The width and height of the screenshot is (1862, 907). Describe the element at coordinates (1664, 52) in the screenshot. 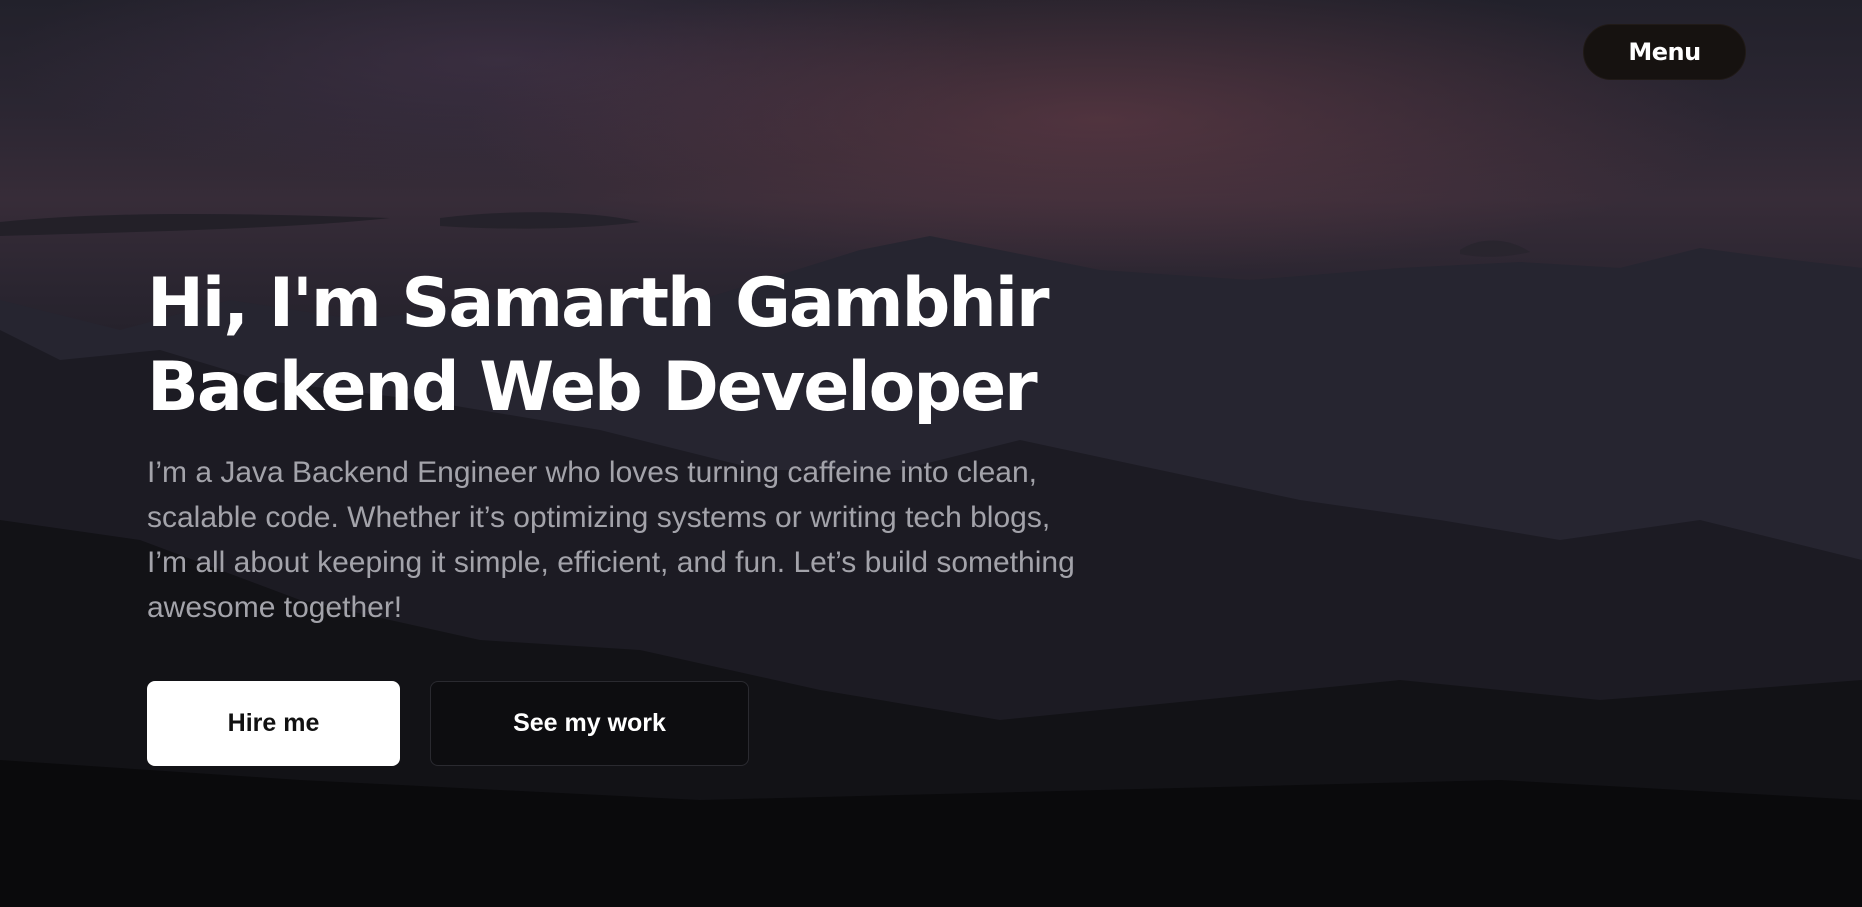

I see `menu-button: Menu` at that location.